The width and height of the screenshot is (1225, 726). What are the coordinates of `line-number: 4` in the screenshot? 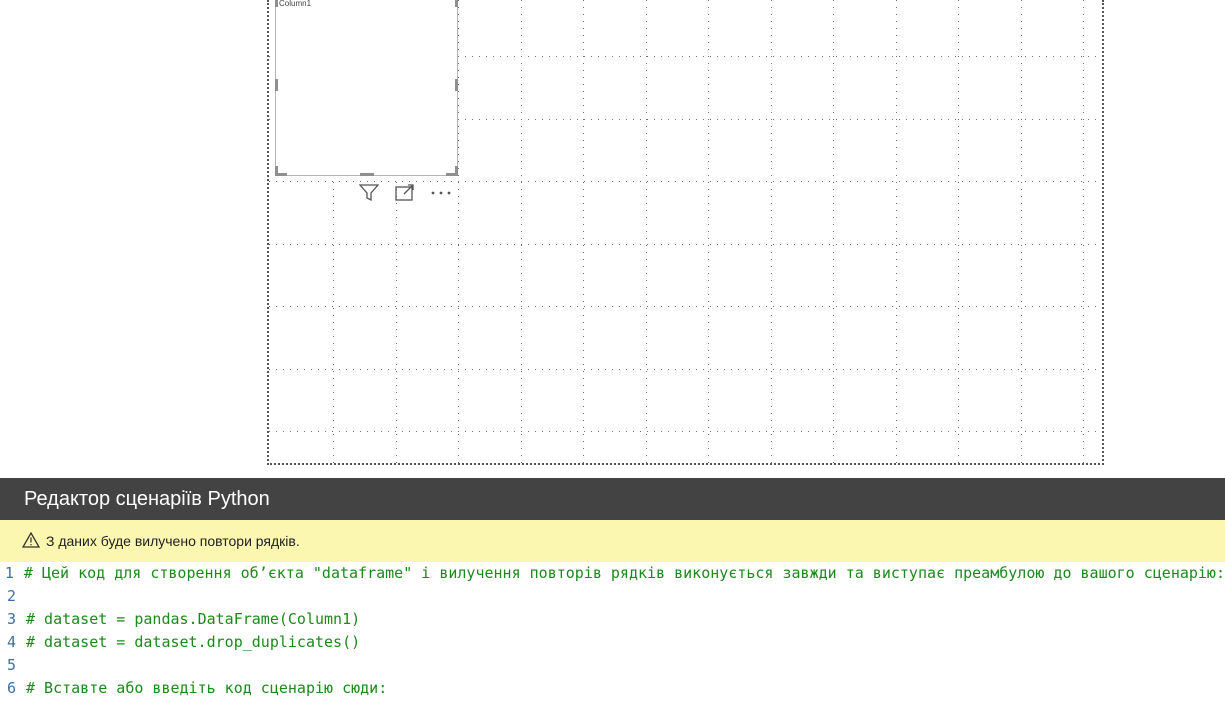 It's located at (11, 642).